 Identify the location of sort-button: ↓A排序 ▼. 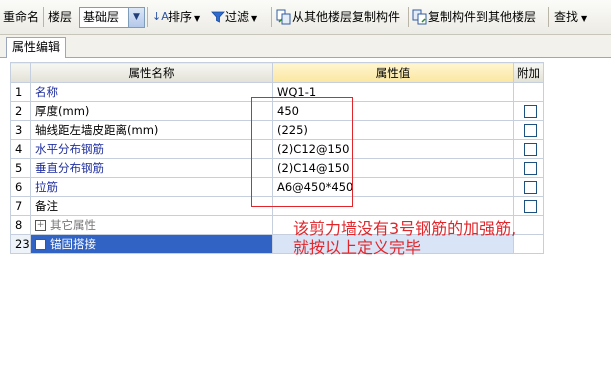
(176, 17).